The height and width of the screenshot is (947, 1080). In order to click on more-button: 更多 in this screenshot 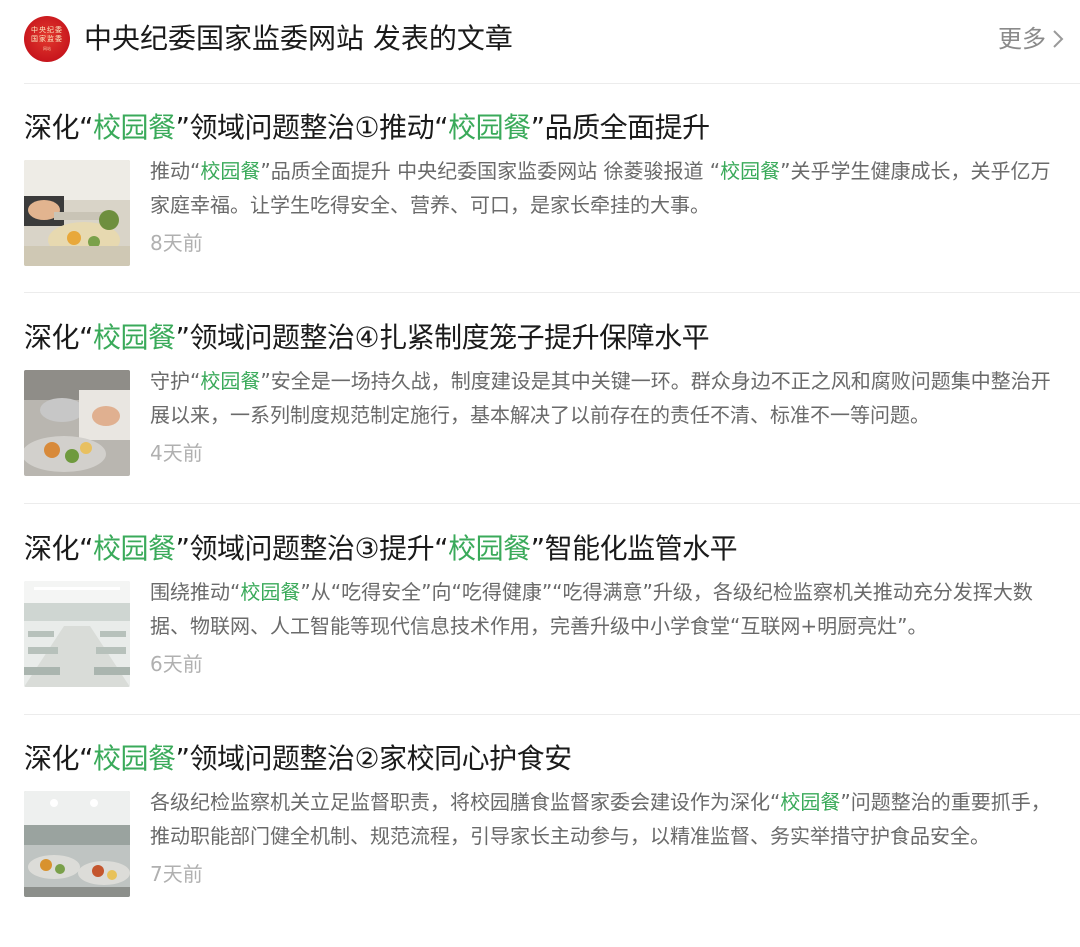, I will do `click(1031, 39)`.